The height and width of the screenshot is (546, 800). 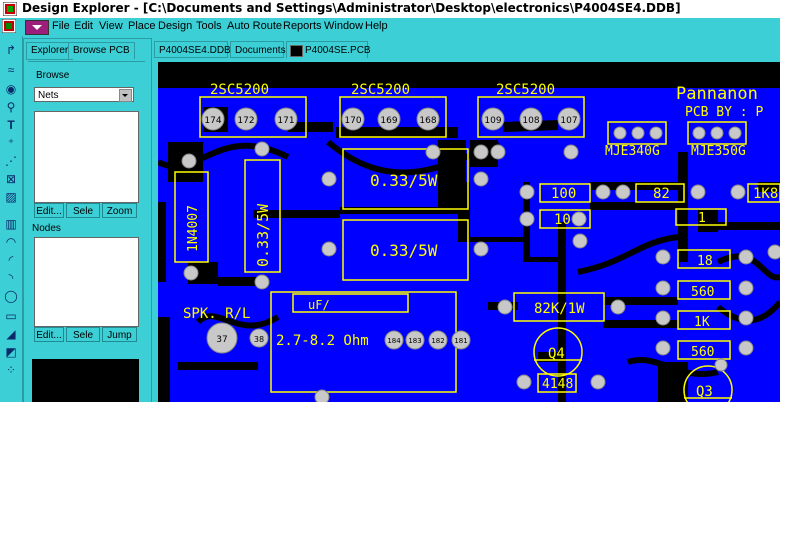 What do you see at coordinates (11, 89) in the screenshot?
I see `pad-tool-icon: ◉` at bounding box center [11, 89].